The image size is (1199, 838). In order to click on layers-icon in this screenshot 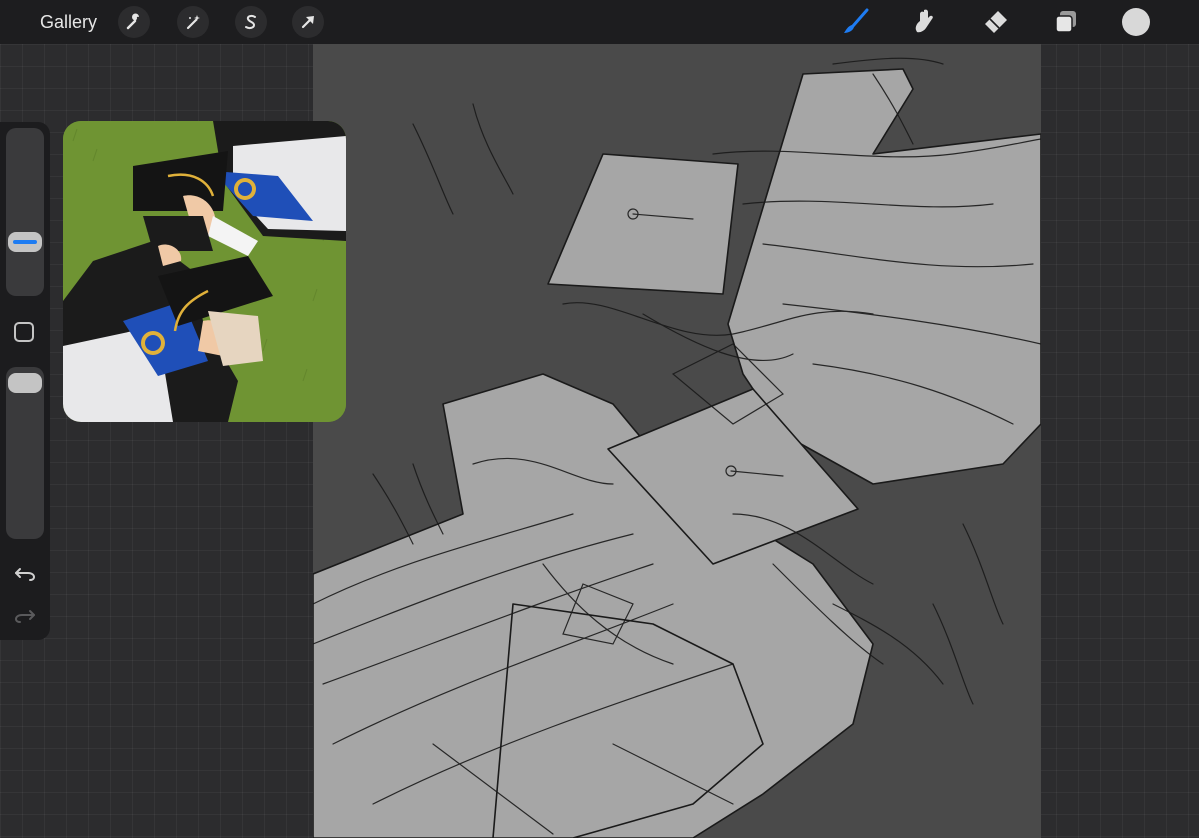, I will do `click(1065, 22)`.